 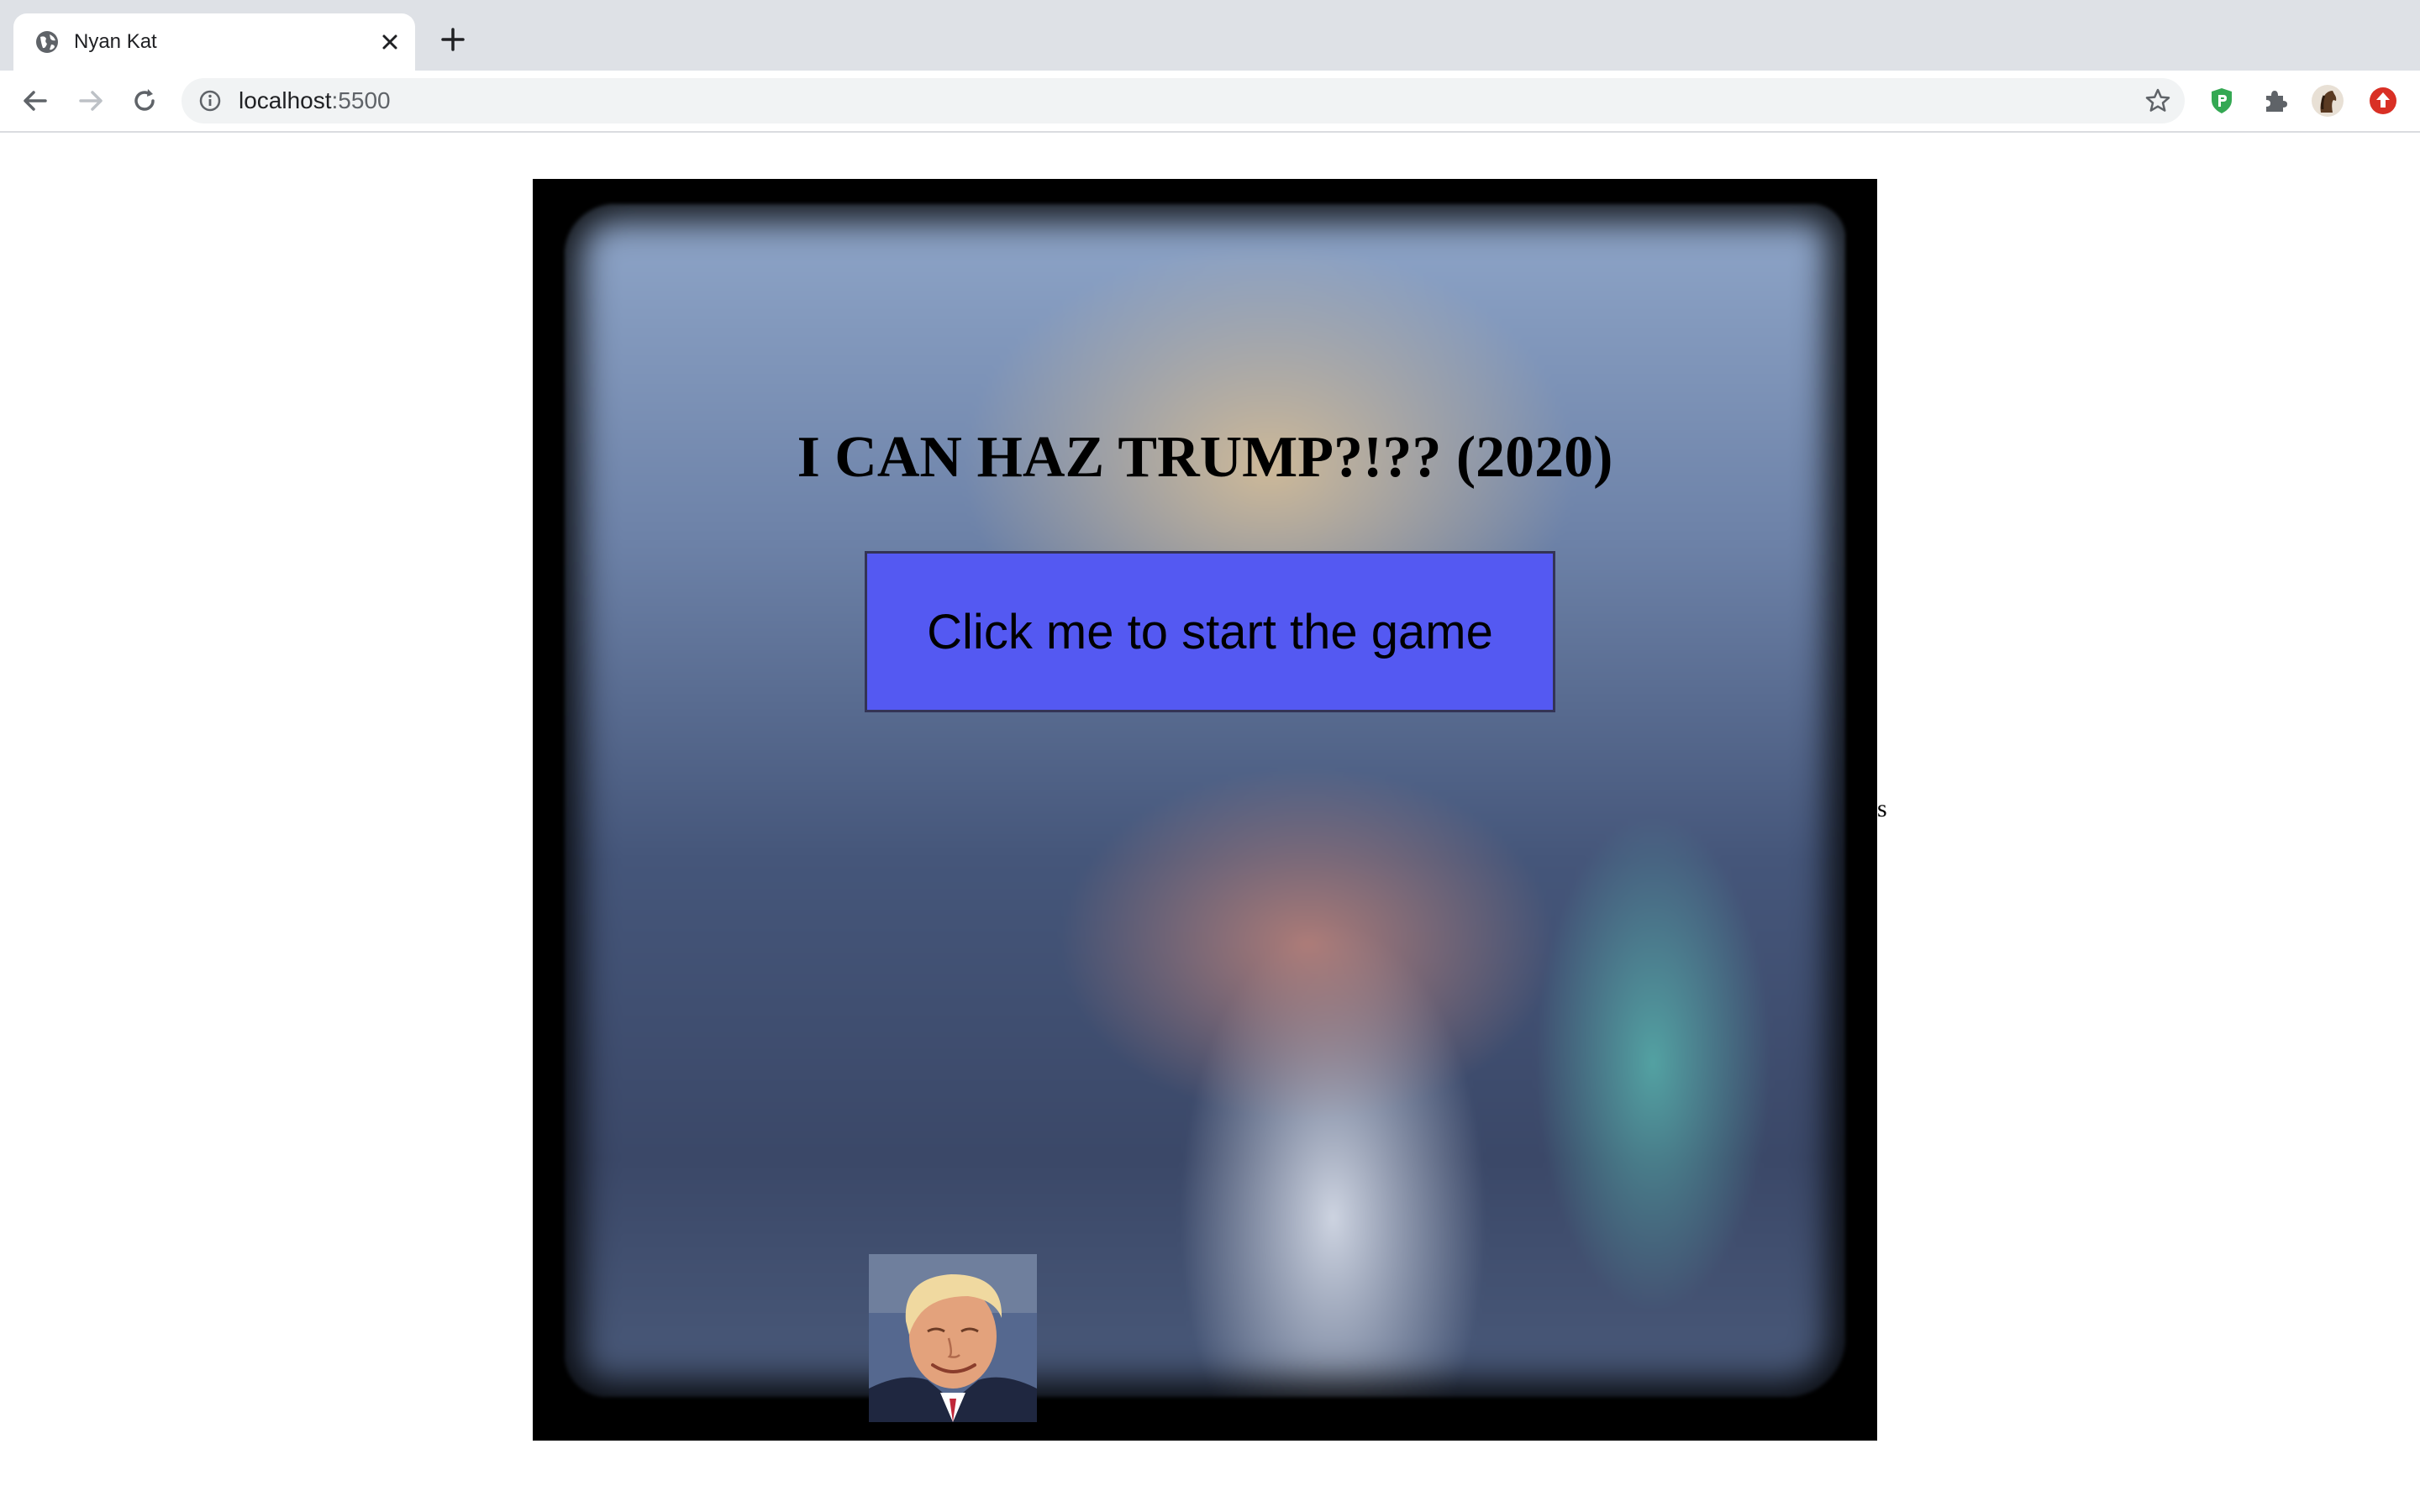 I want to click on url-text: localhost:5500, so click(x=315, y=100).